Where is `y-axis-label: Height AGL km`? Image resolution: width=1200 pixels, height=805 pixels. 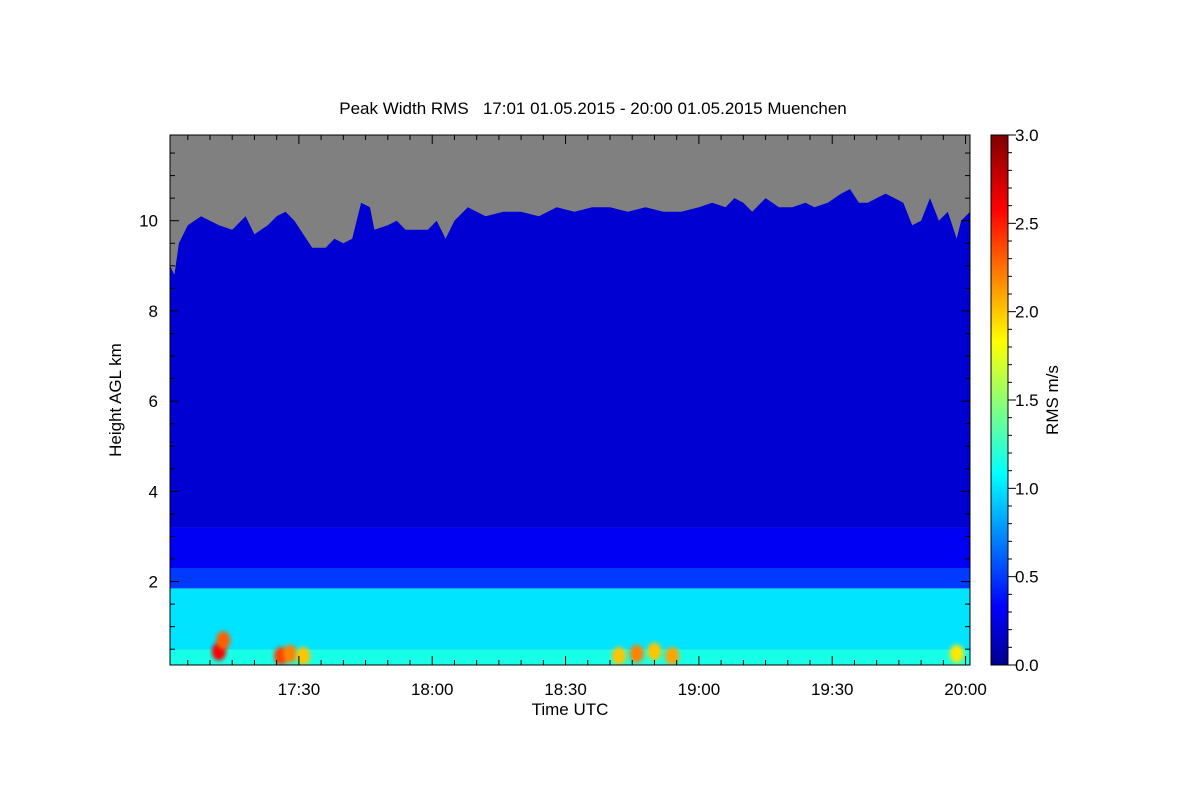 y-axis-label: Height AGL km is located at coordinates (115, 400).